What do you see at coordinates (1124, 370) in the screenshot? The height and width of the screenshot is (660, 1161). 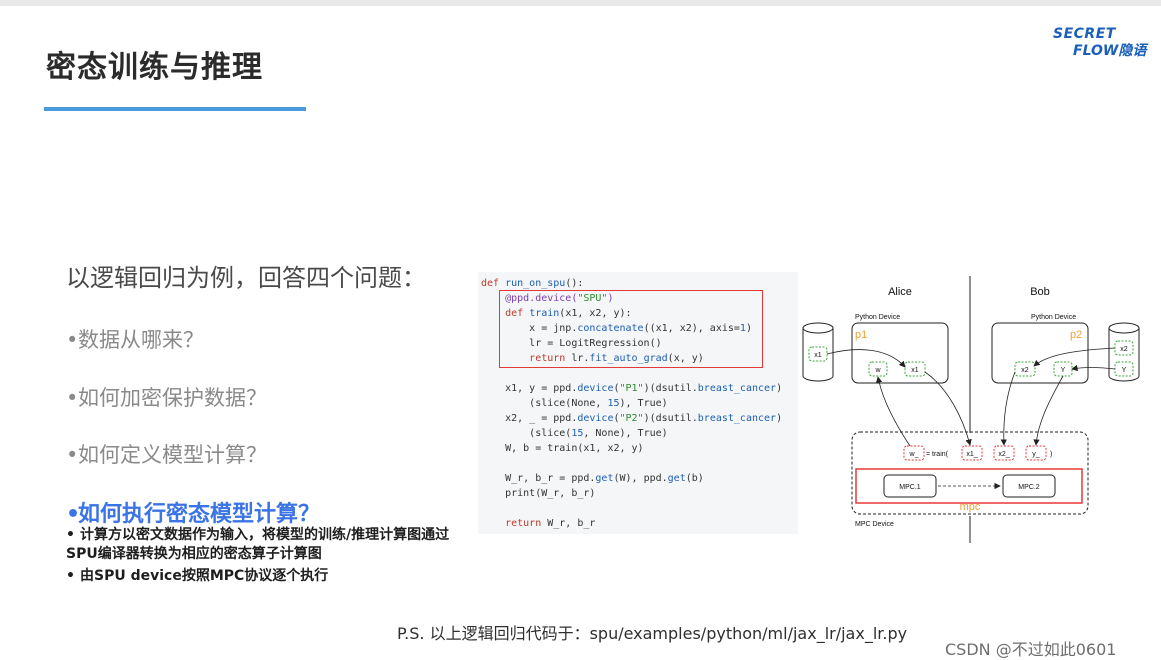 I see `y-db-label: Y` at bounding box center [1124, 370].